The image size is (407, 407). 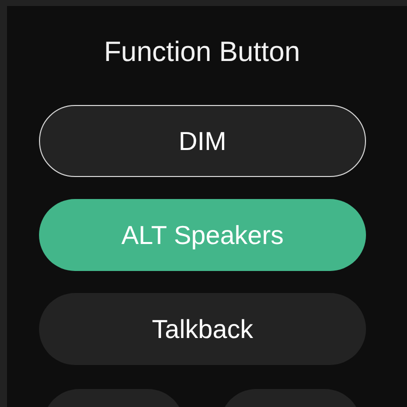 What do you see at coordinates (202, 141) in the screenshot?
I see `function-button: DIM` at bounding box center [202, 141].